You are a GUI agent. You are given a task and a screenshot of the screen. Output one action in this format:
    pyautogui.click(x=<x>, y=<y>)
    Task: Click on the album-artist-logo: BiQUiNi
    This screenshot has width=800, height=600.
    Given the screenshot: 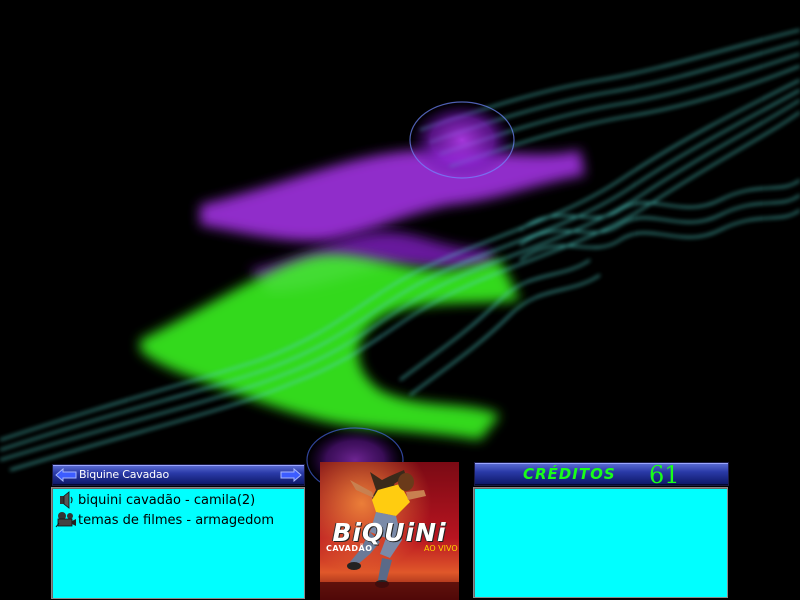 What is the action you would take?
    pyautogui.click(x=389, y=532)
    